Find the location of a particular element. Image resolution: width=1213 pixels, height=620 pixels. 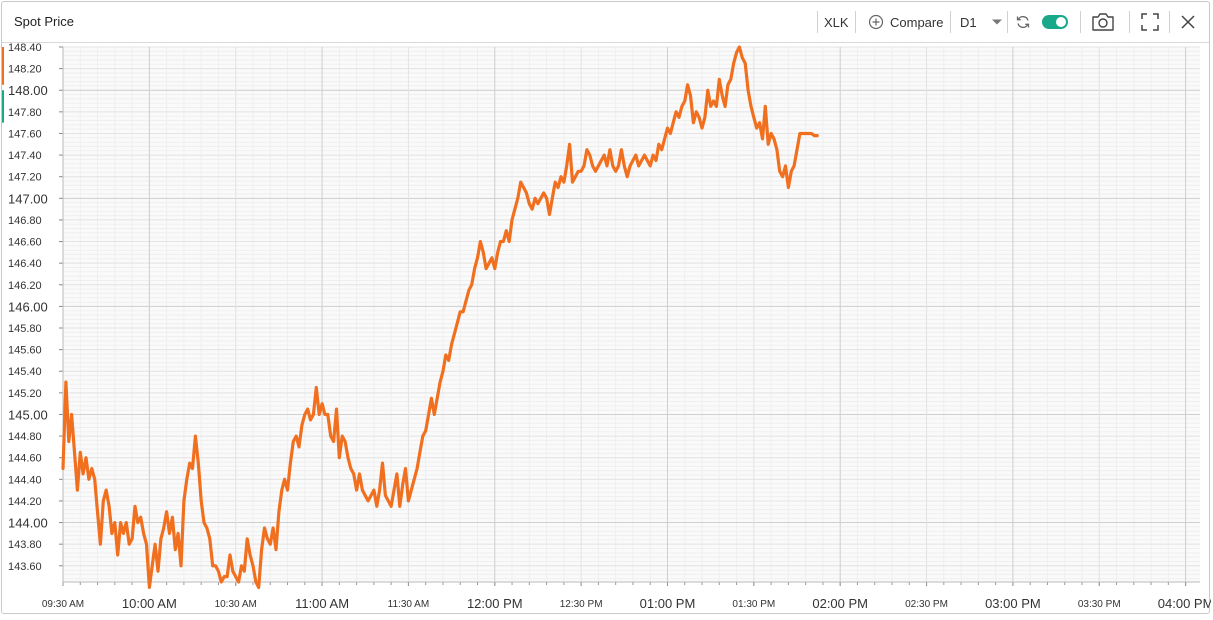

compare-button: Compare is located at coordinates (905, 22).